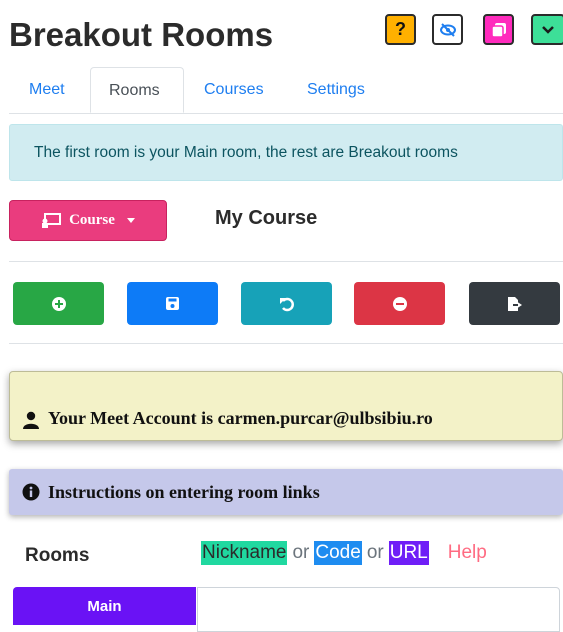 The image size is (563, 632). I want to click on popout-button, so click(498, 29).